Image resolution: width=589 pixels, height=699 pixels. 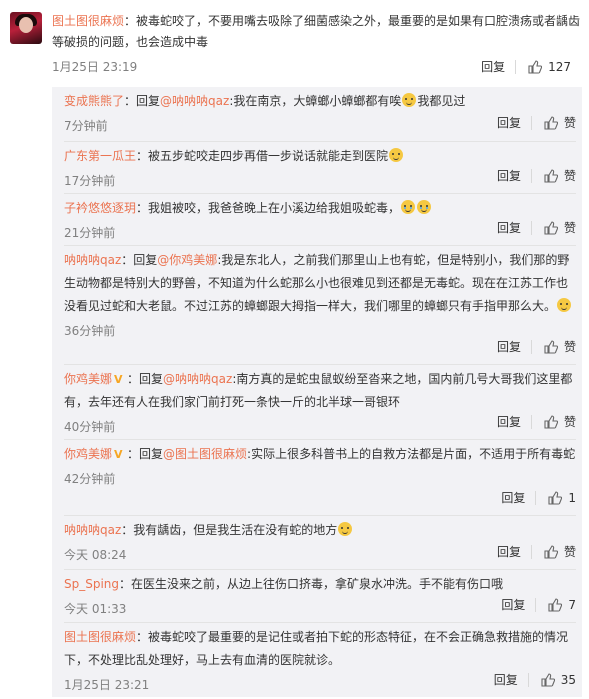 What do you see at coordinates (91, 584) in the screenshot?
I see `username-link: Sp_Sping` at bounding box center [91, 584].